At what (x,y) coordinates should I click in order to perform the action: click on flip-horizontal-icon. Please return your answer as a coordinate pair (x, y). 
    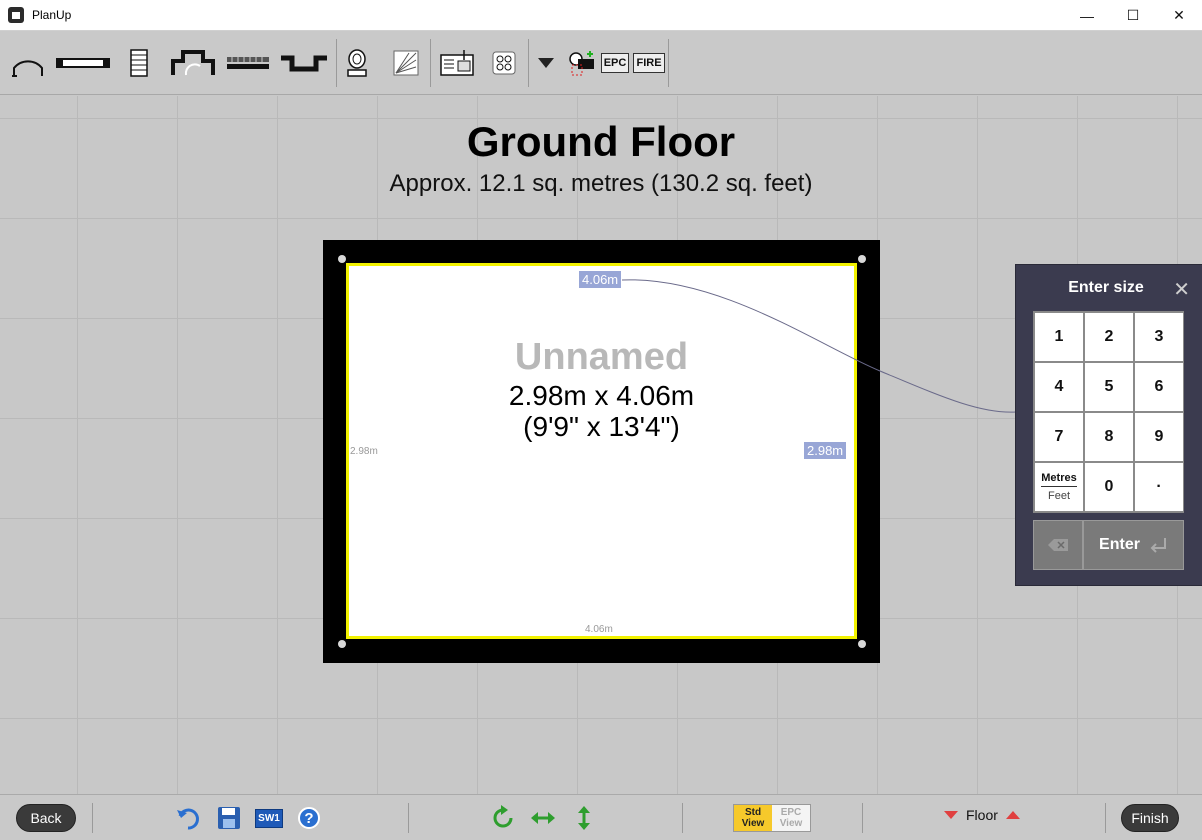
    Looking at the image, I should click on (543, 818).